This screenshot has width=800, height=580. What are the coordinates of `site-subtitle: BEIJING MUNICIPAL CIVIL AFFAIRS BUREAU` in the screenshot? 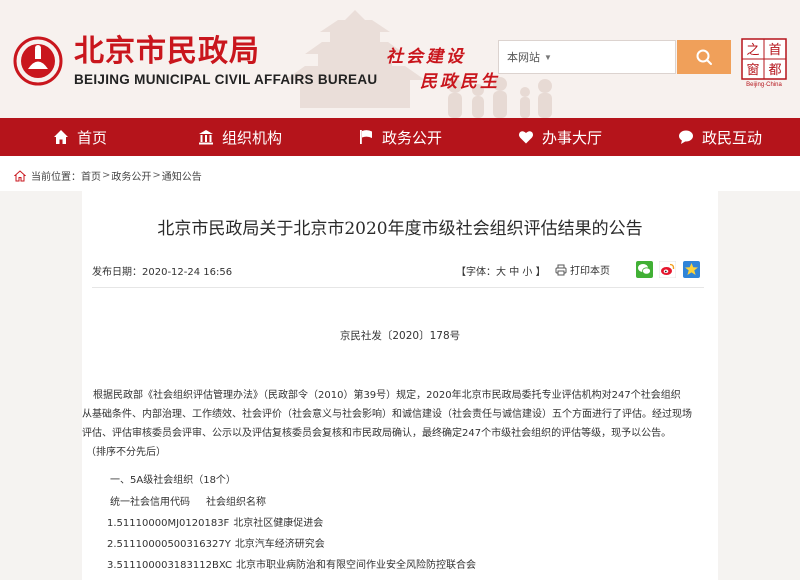 It's located at (226, 79).